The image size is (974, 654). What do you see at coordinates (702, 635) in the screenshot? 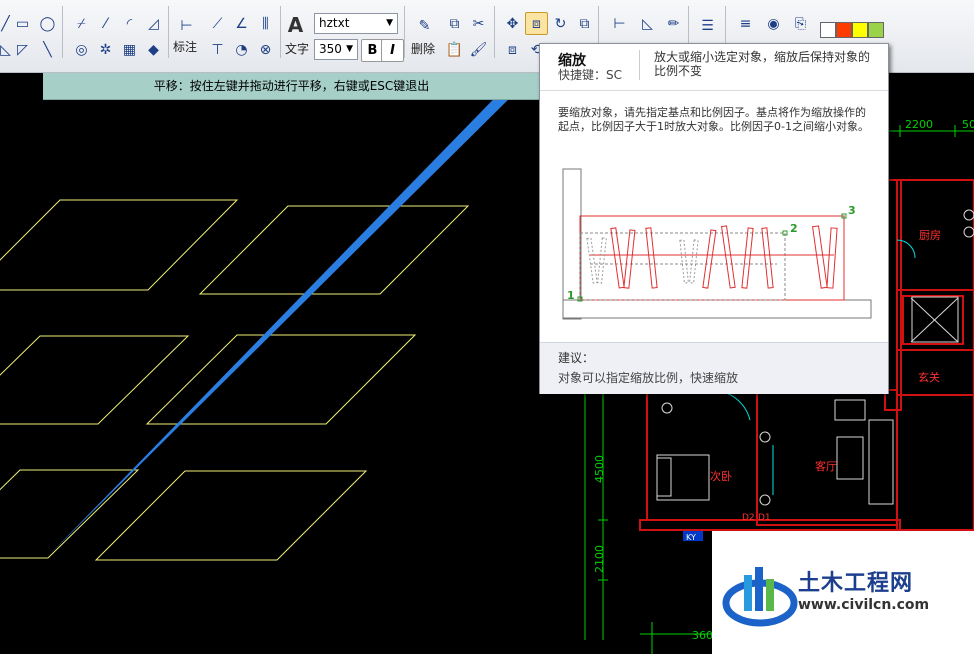
I see `dim-label-360: 360` at bounding box center [702, 635].